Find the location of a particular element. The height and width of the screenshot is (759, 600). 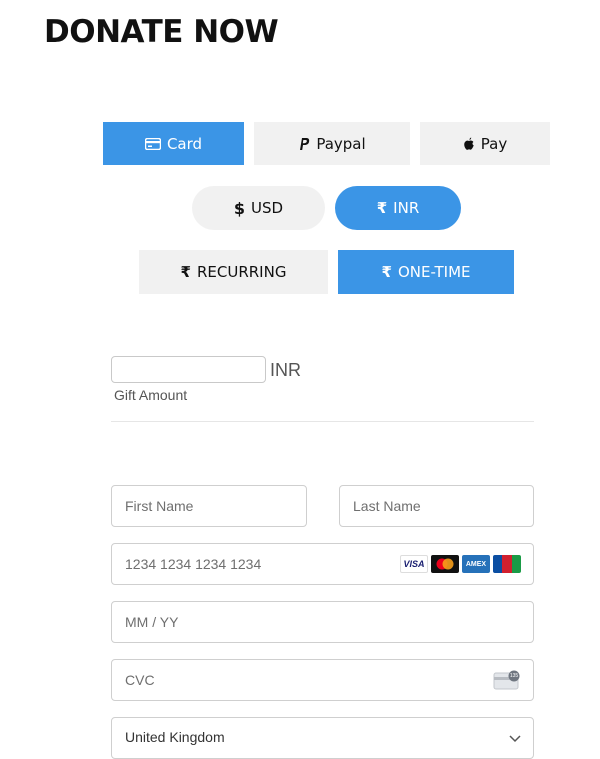

first-name-placeholder: First Name is located at coordinates (159, 506).